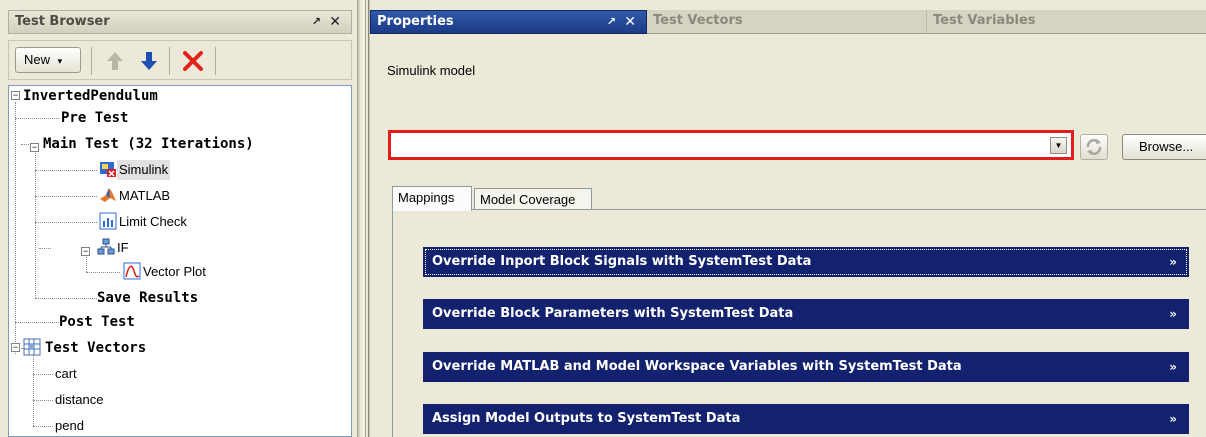 The height and width of the screenshot is (437, 1206). What do you see at coordinates (132, 271) in the screenshot?
I see `vector-plot-icon` at bounding box center [132, 271].